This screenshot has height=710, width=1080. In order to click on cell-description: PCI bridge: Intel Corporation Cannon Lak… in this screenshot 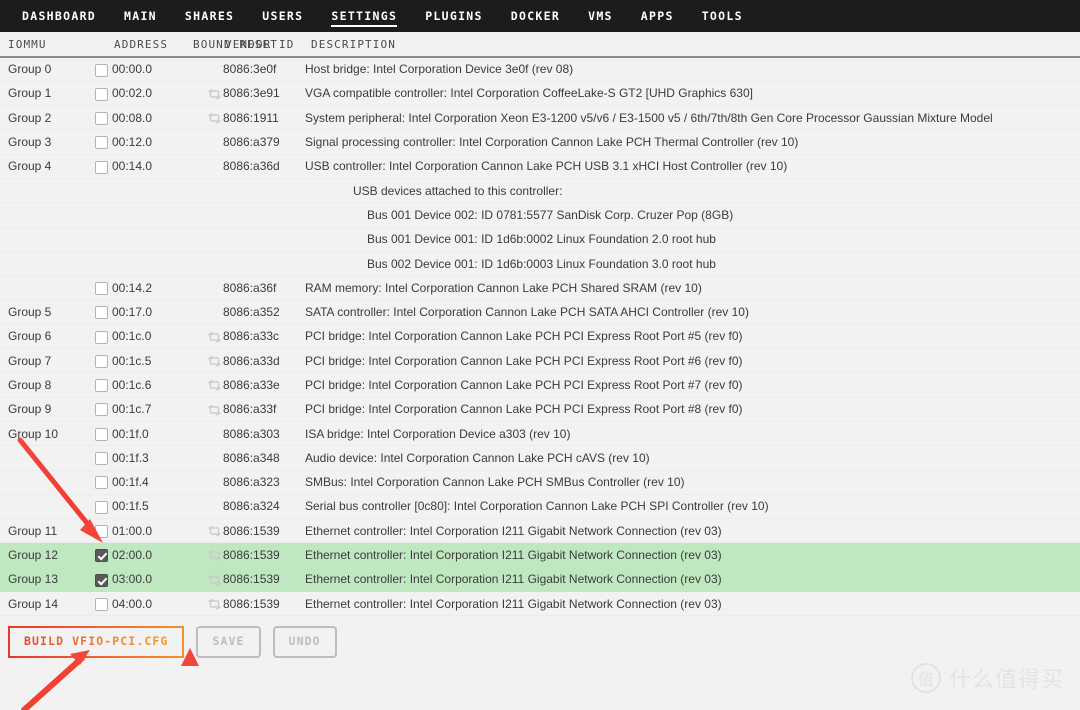, I will do `click(691, 409)`.